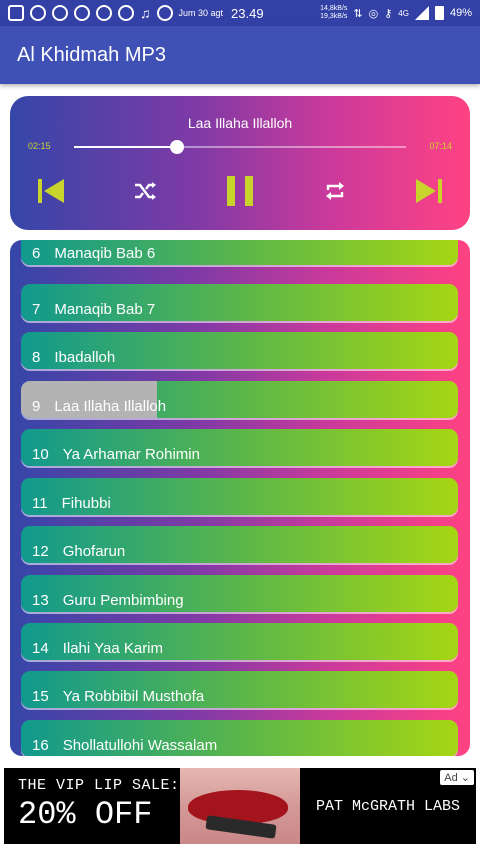 The image size is (480, 853). I want to click on app-title: Al Khidmah MP3, so click(91, 54).